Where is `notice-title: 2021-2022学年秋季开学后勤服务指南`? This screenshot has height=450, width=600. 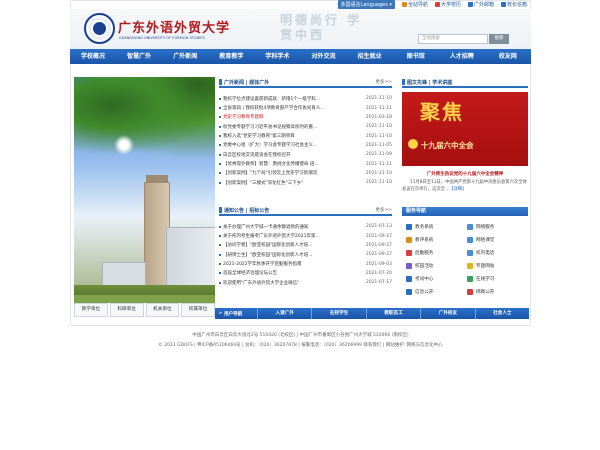
notice-title: 2021-2022学年秋季开学后勤服务指南 is located at coordinates (262, 264).